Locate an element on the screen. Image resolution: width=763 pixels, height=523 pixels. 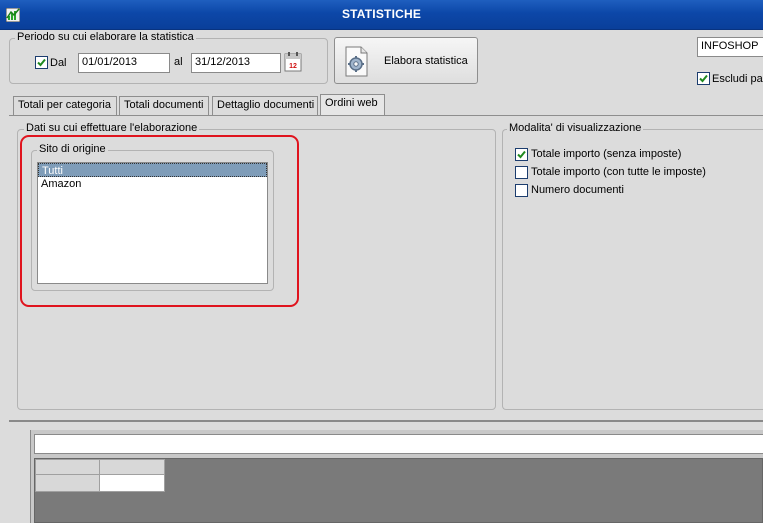
results-separator is located at coordinates (386, 421).